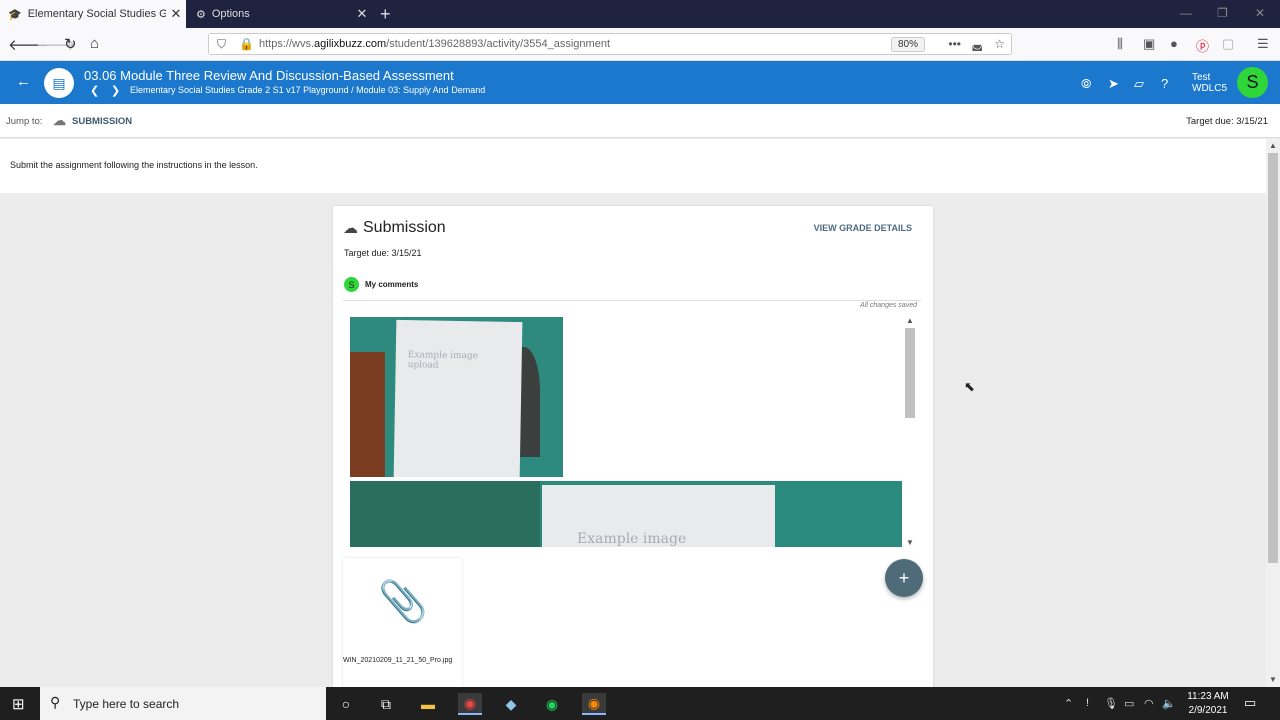 Image resolution: width=1280 pixels, height=720 pixels. I want to click on pocket-icon: ◛, so click(977, 44).